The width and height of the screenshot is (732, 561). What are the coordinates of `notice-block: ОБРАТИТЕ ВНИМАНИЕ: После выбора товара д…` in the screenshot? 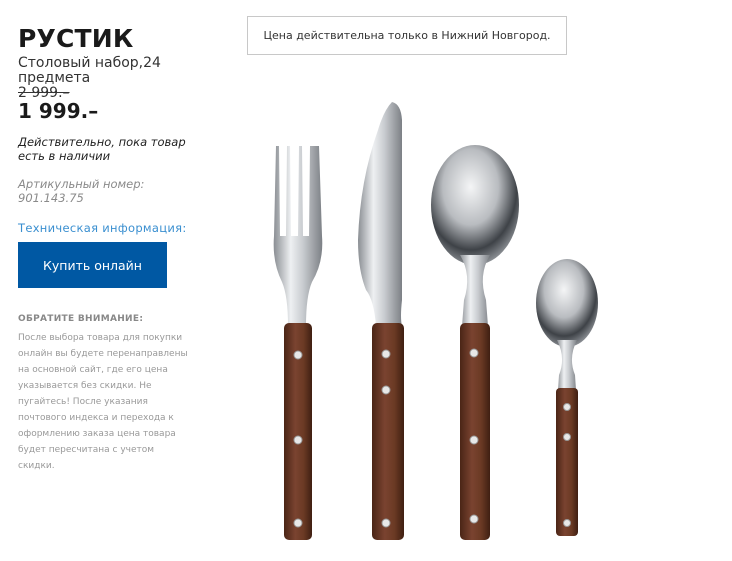 It's located at (105, 394).